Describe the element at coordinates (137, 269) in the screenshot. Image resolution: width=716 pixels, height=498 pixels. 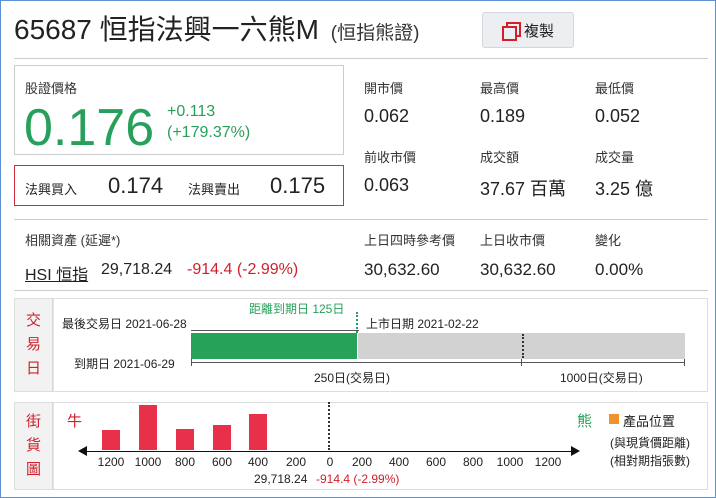
I see `related-asset-value: 29,718.24` at that location.